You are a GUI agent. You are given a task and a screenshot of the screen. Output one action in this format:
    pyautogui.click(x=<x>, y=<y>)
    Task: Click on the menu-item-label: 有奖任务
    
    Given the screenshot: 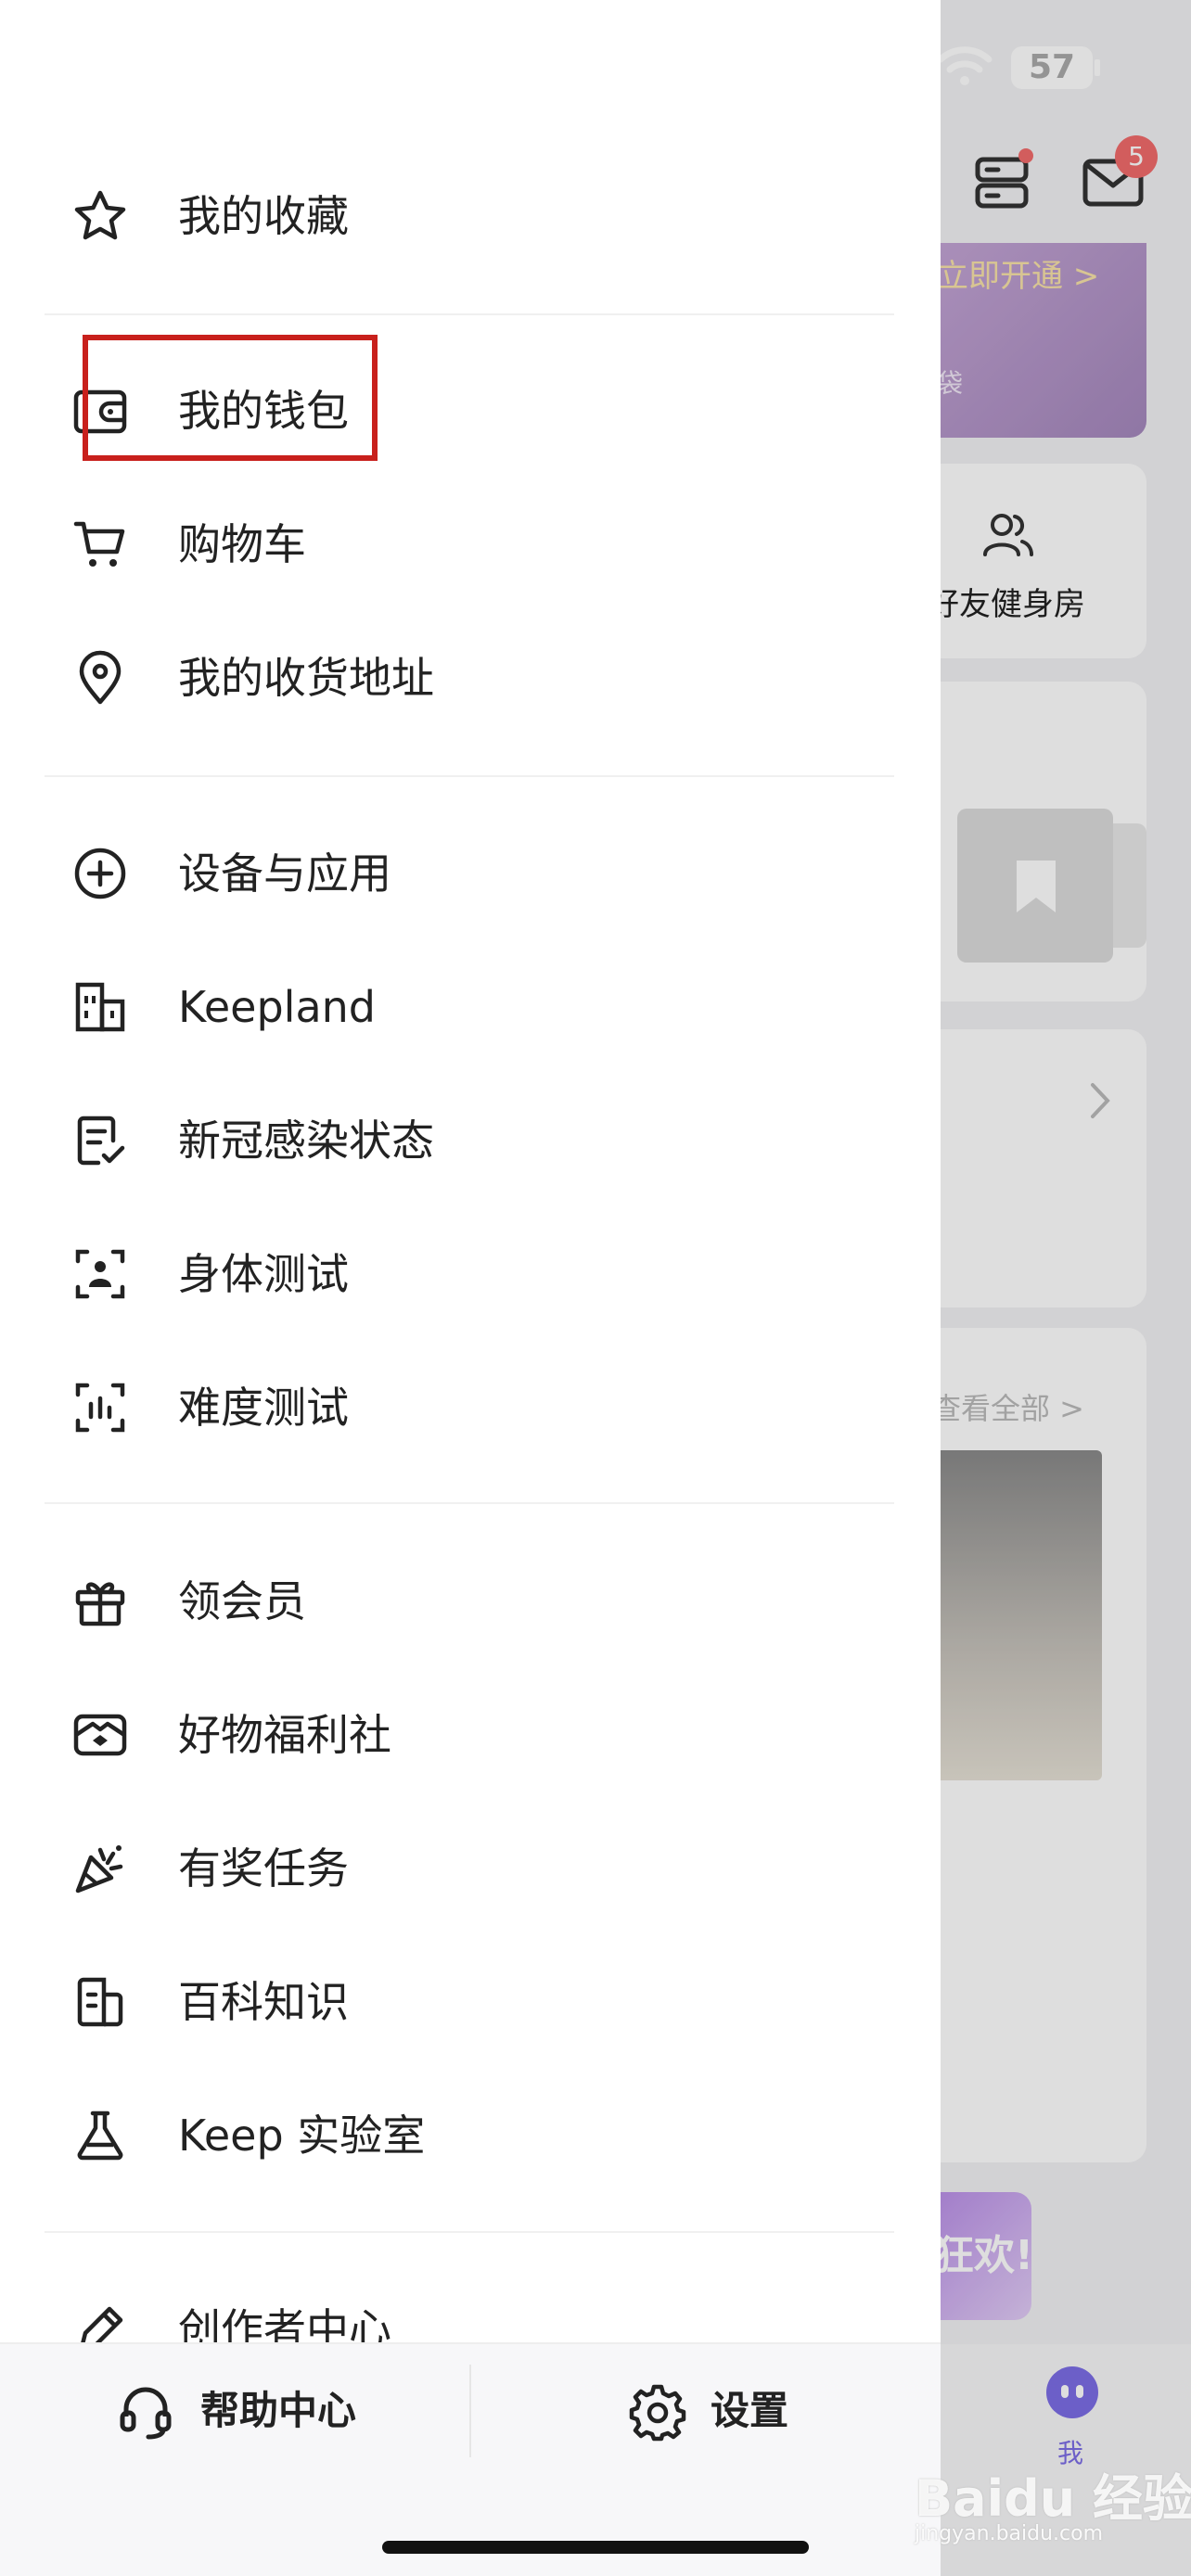 What is the action you would take?
    pyautogui.click(x=263, y=1868)
    